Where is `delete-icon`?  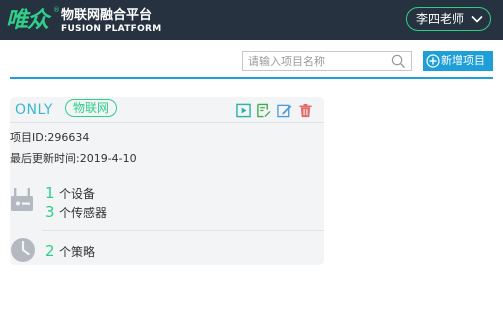
delete-icon is located at coordinates (305, 110).